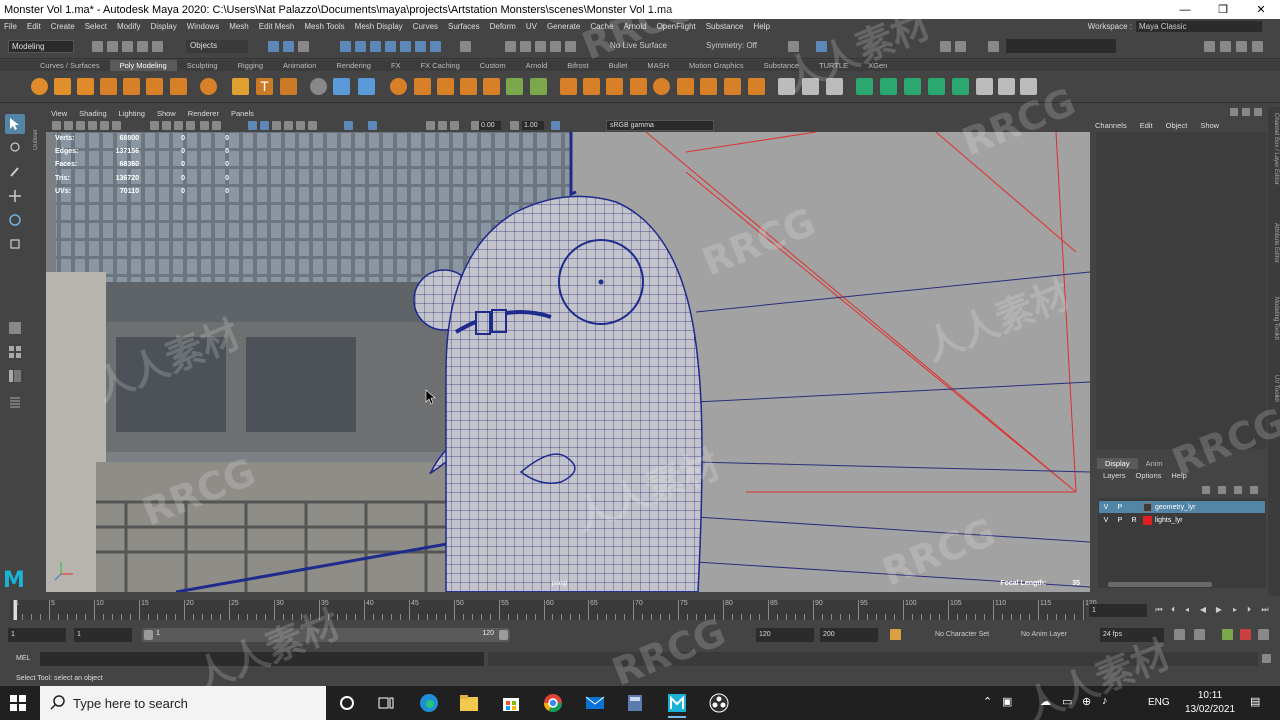  I want to click on onedrive-icon: ☁, so click(1045, 701).